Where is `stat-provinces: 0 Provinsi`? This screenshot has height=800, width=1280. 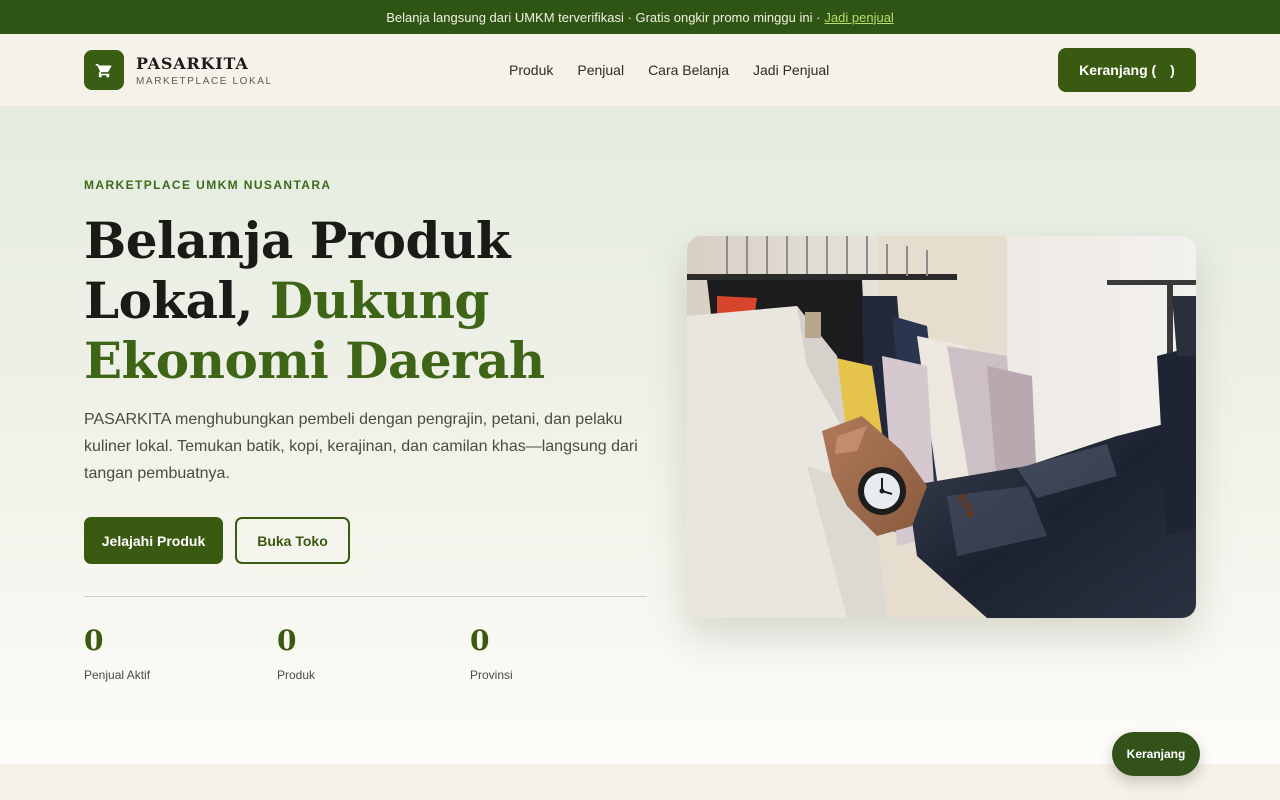 stat-provinces: 0 Provinsi is located at coordinates (491, 653).